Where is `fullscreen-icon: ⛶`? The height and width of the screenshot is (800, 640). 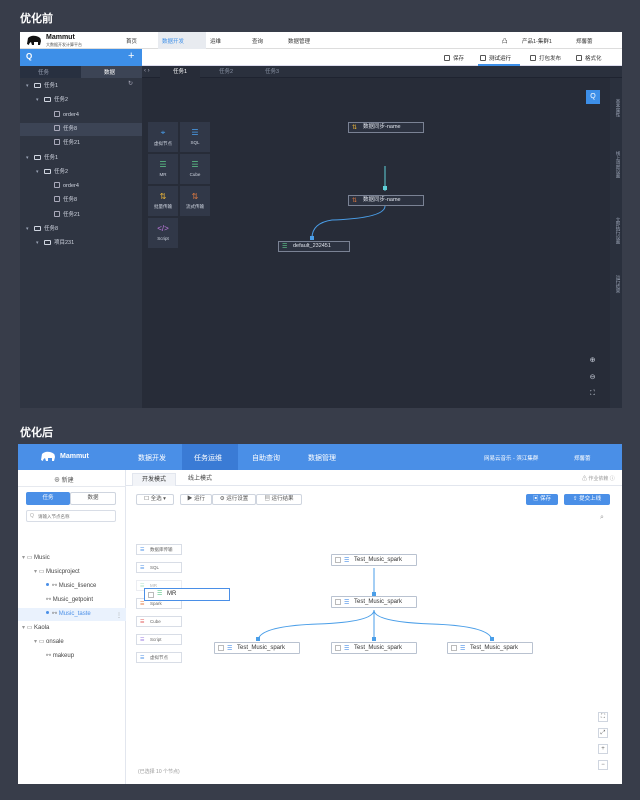 fullscreen-icon: ⛶ is located at coordinates (603, 717).